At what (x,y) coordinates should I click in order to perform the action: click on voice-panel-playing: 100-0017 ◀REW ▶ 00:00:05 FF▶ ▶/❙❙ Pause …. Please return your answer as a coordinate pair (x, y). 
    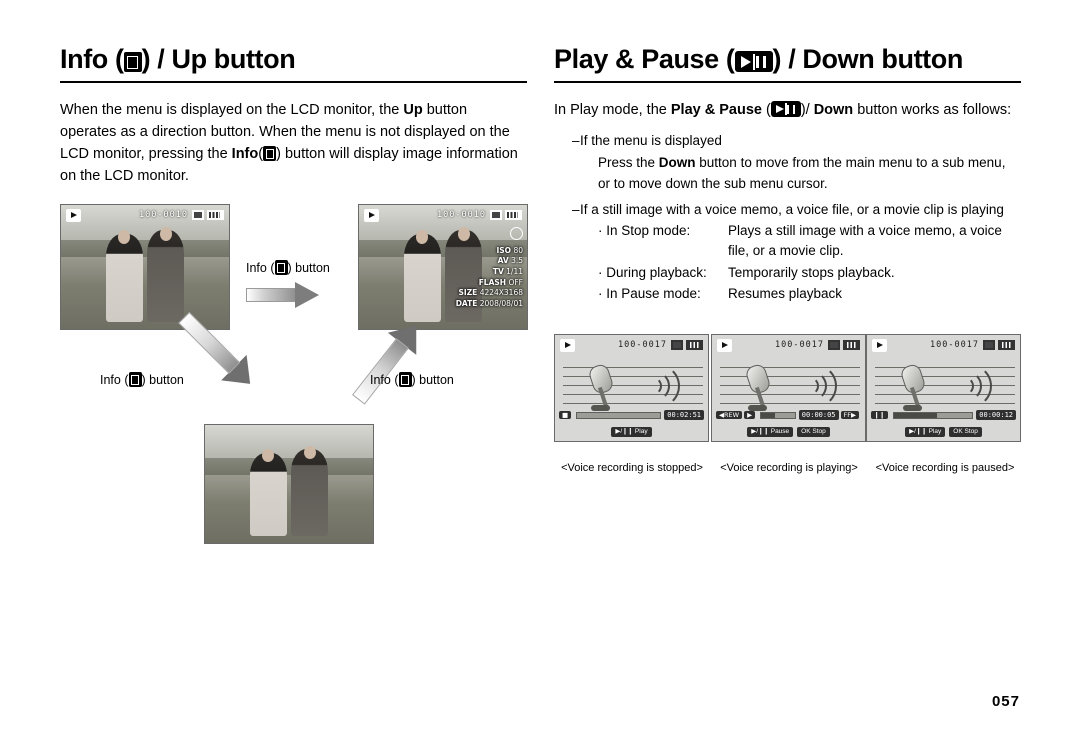
    Looking at the image, I should click on (788, 388).